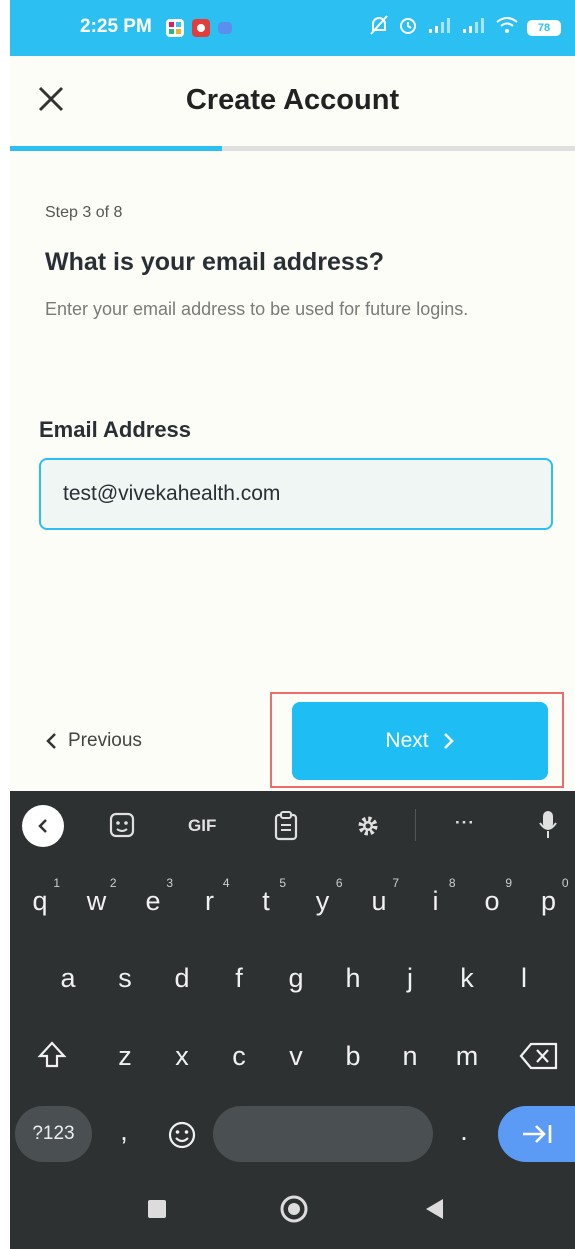 The height and width of the screenshot is (1249, 575). I want to click on gear-icon, so click(368, 828).